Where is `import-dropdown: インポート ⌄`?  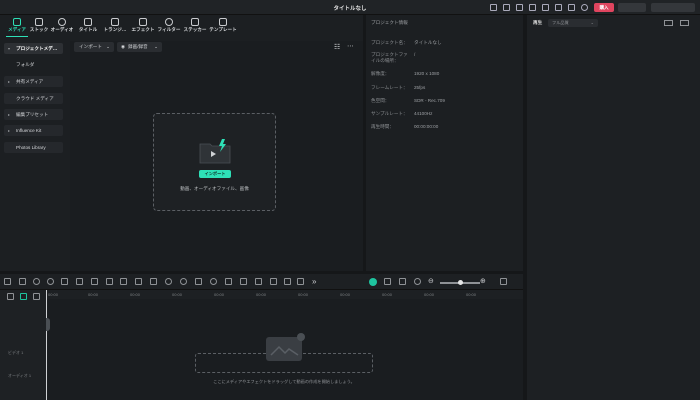
import-dropdown: インポート ⌄ is located at coordinates (94, 47).